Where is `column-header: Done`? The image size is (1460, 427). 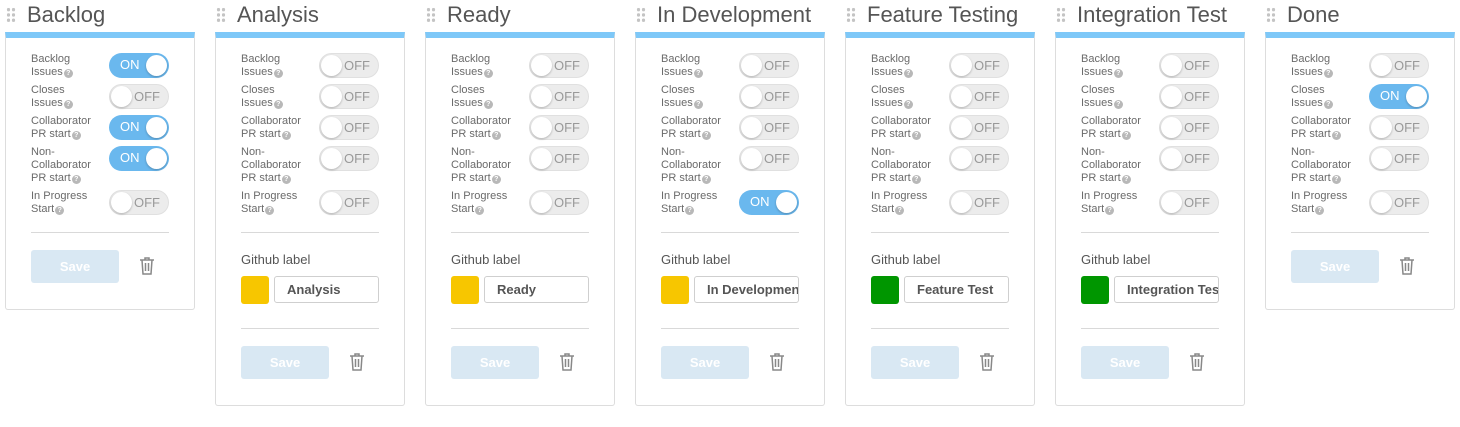 column-header: Done is located at coordinates (1360, 16).